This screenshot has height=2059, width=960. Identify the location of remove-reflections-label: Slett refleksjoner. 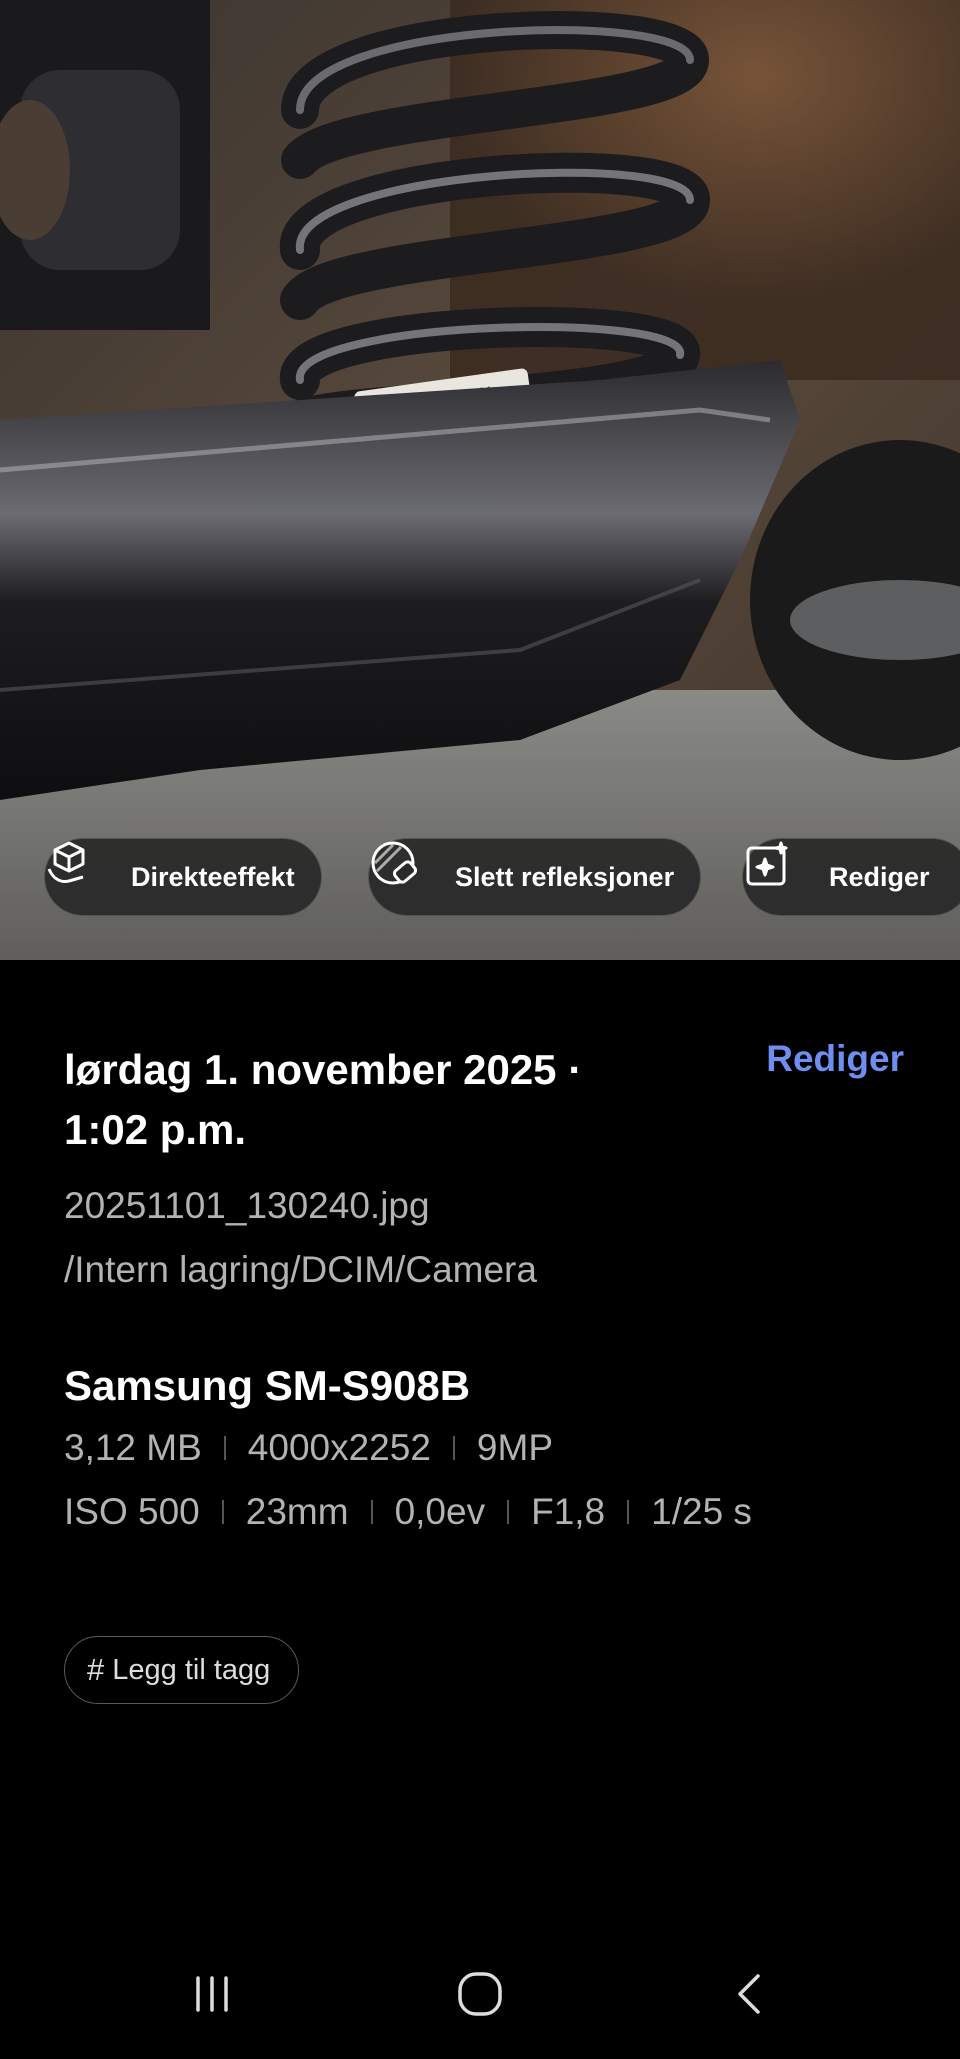
(565, 876).